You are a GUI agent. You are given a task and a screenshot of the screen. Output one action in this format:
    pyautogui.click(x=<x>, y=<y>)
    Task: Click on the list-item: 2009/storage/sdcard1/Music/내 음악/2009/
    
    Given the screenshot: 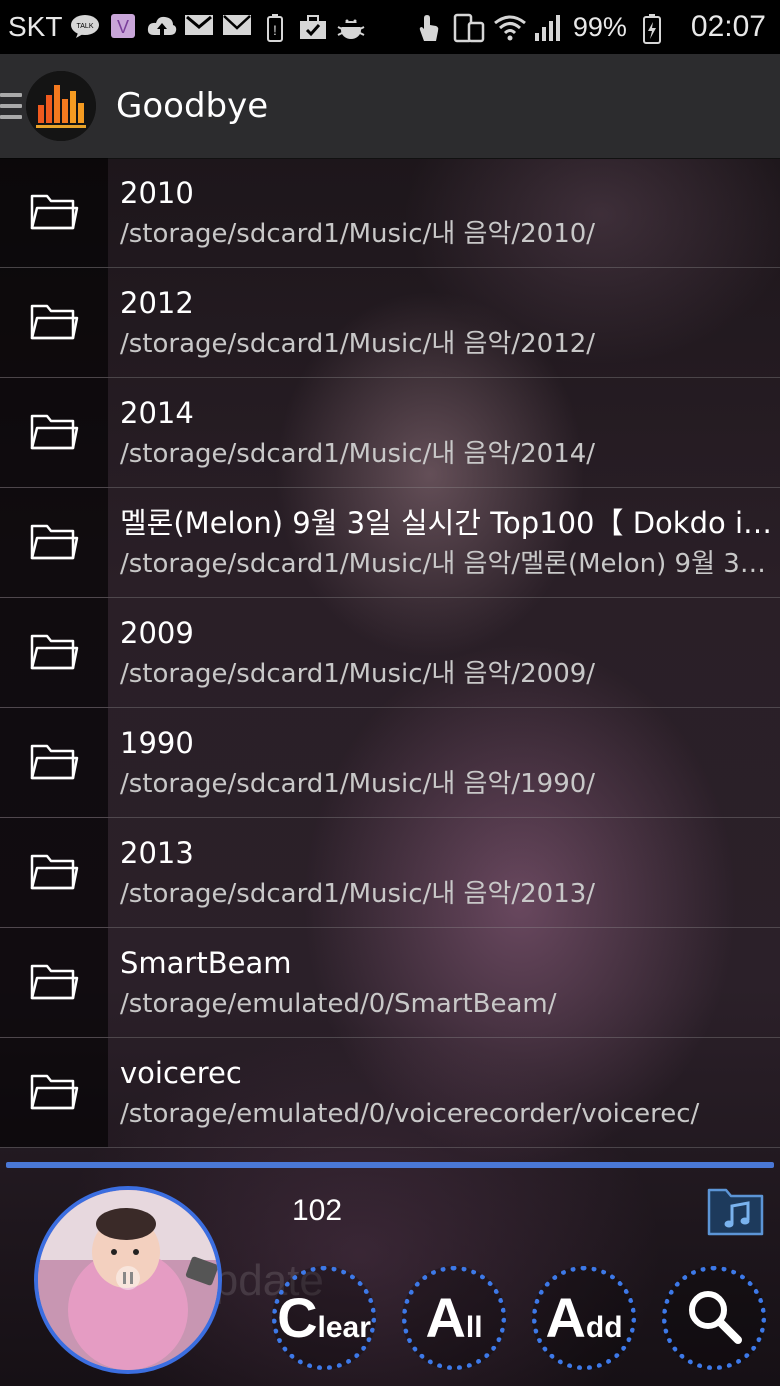 What is the action you would take?
    pyautogui.click(x=390, y=653)
    